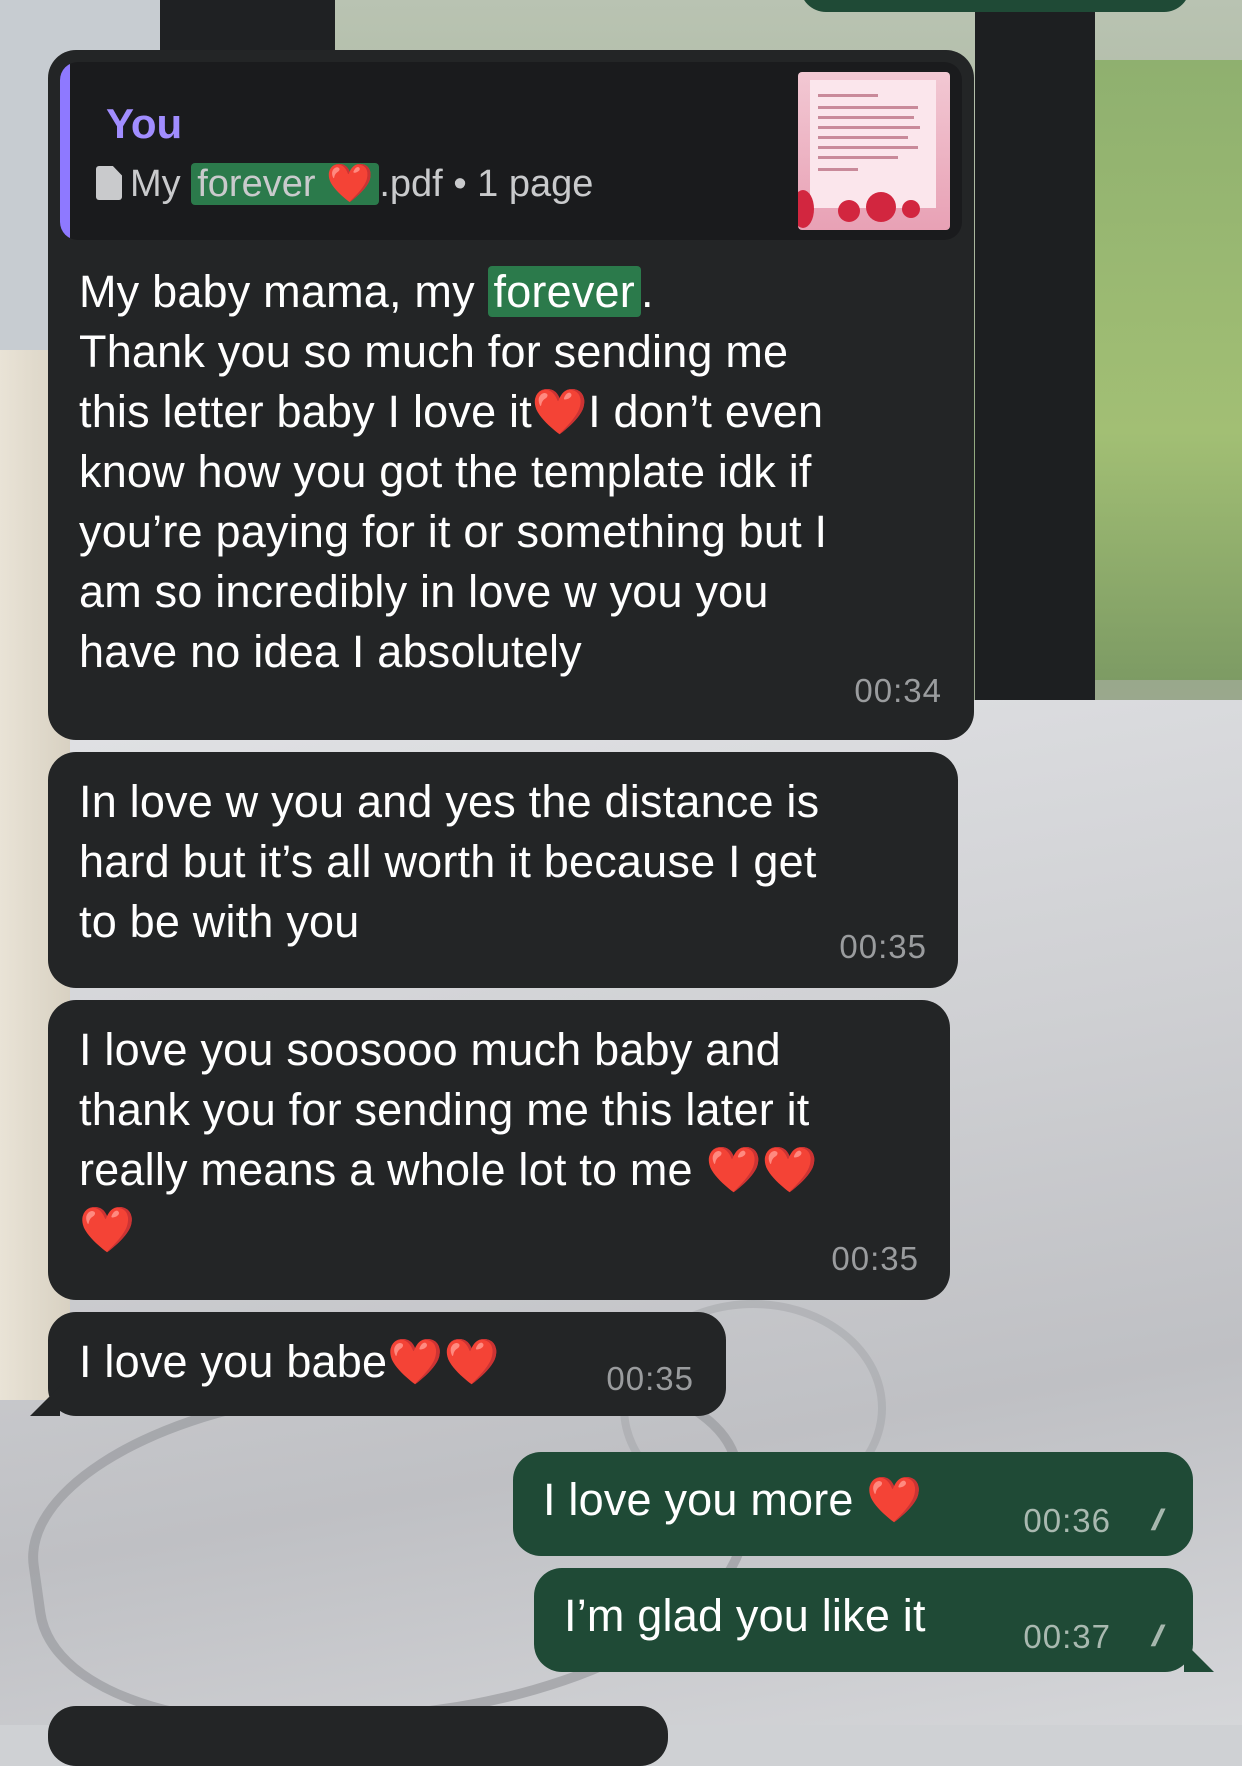  I want to click on search-highlight: forever, so click(564, 291).